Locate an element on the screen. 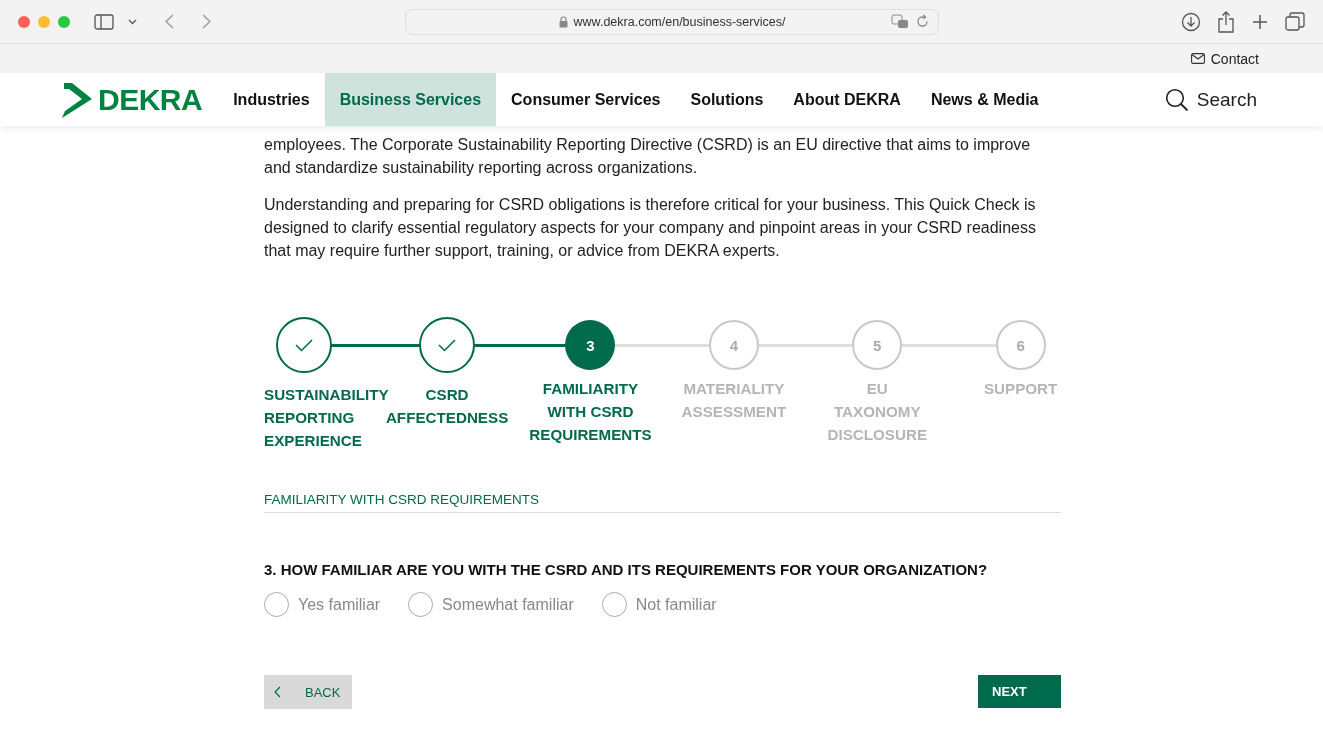 The width and height of the screenshot is (1323, 744). nav-item: News & Media is located at coordinates (984, 99).